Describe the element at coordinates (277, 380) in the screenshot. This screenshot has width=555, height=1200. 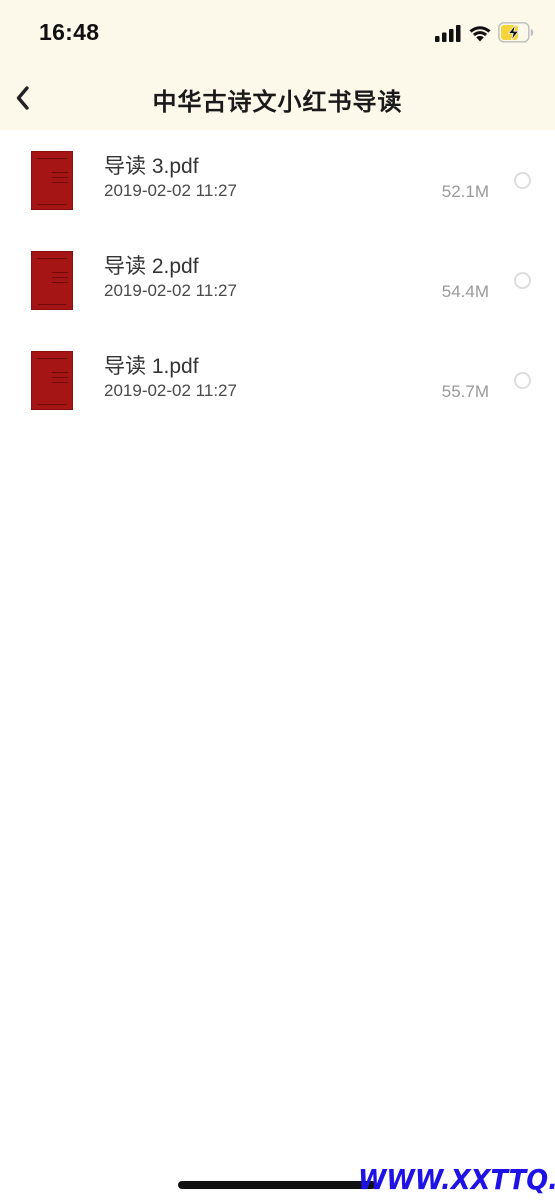
I see `list-item: 导读 1.pdf 2019-02-02 11:27 55.7M` at that location.